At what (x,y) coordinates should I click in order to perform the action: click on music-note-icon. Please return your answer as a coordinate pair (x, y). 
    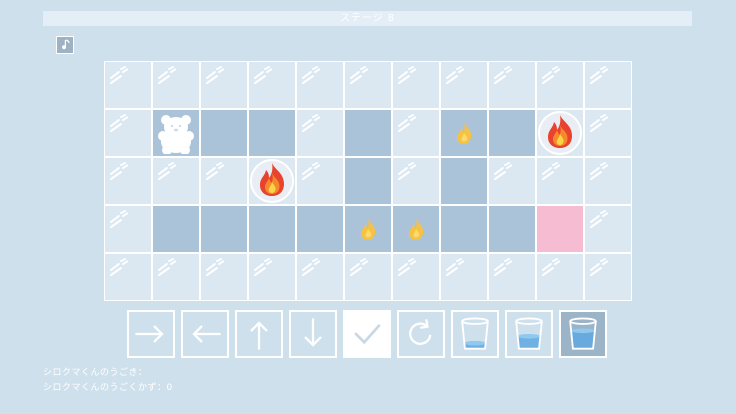
    Looking at the image, I should click on (66, 44).